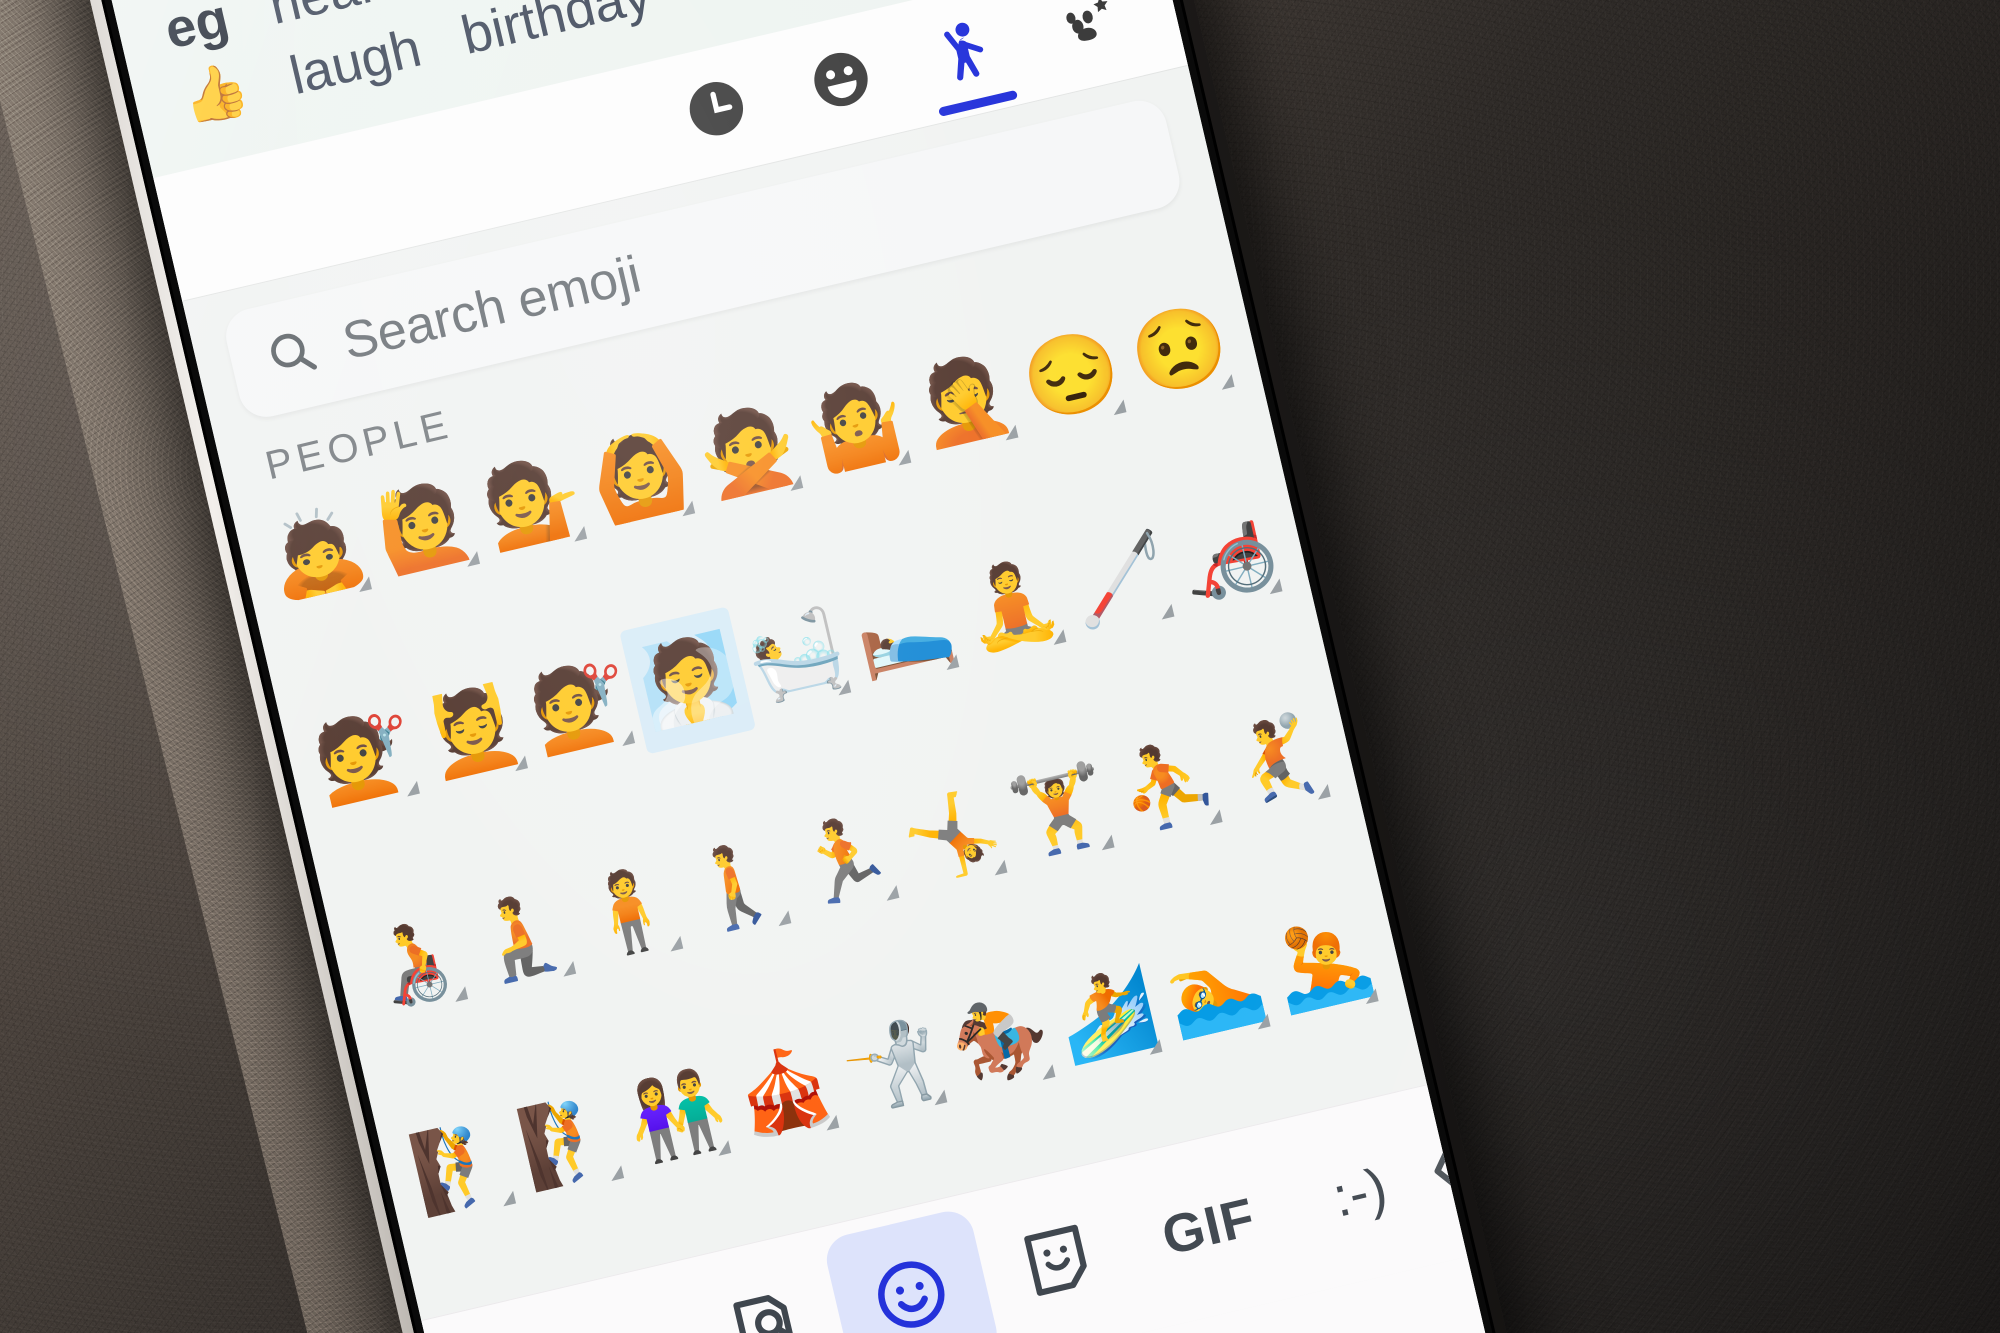 This screenshot has height=1333, width=2000. What do you see at coordinates (1359, 1192) in the screenshot?
I see `emoticon-key: :-)` at bounding box center [1359, 1192].